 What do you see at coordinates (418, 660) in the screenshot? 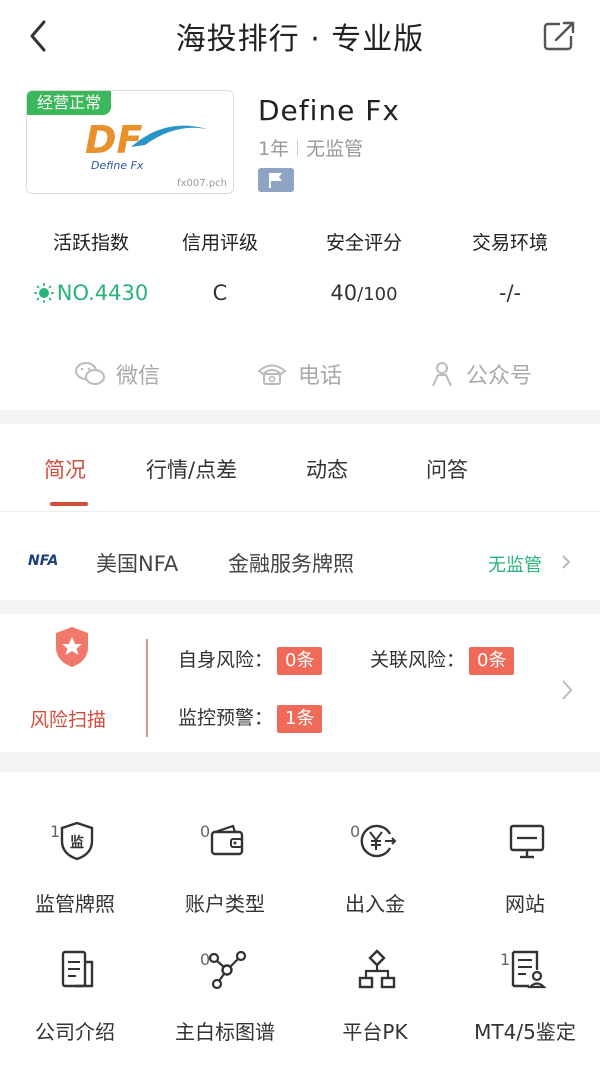
I see `related-risk-label: 关联风险：` at bounding box center [418, 660].